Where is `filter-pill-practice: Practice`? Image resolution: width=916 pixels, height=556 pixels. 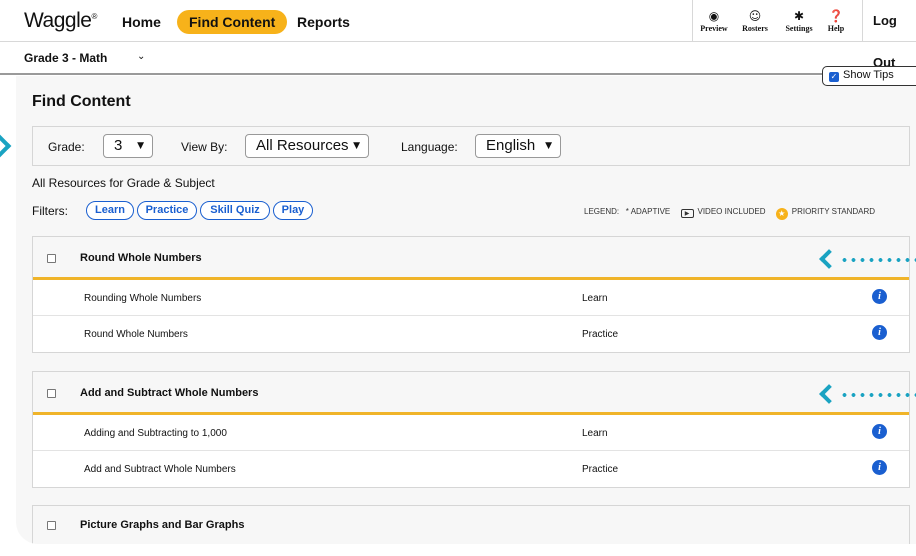
filter-pill-practice: Practice is located at coordinates (167, 210).